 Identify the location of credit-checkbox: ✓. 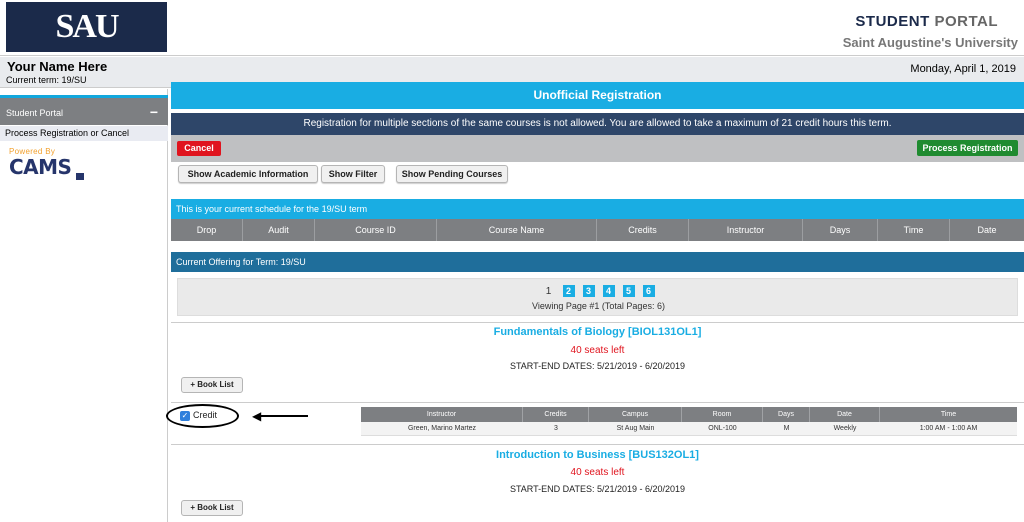
(185, 416).